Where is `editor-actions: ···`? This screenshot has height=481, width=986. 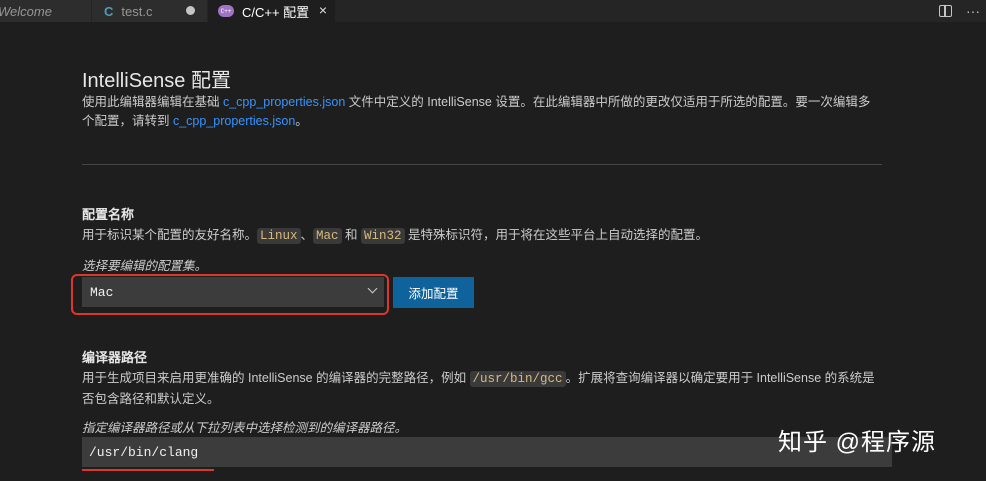 editor-actions: ··· is located at coordinates (962, 11).